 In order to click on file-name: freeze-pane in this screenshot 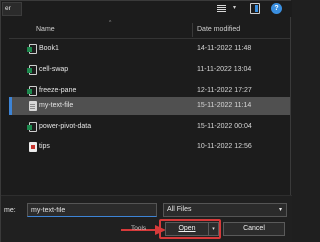, I will do `click(58, 90)`.